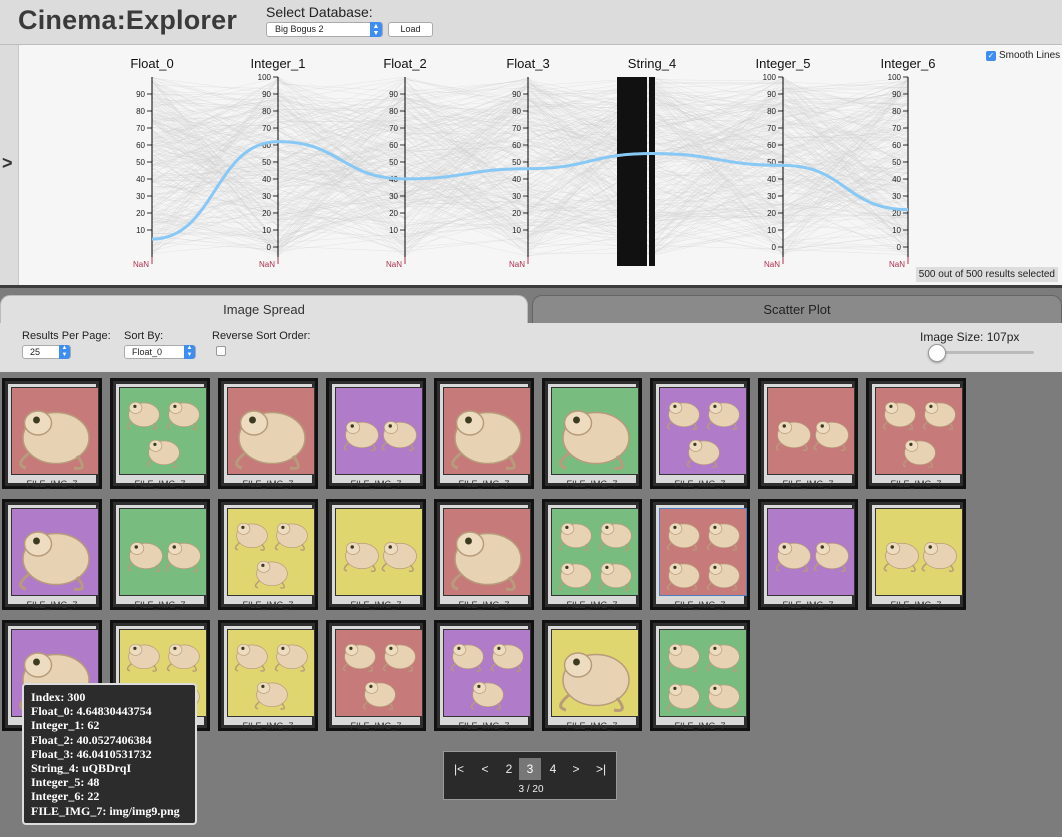  Describe the element at coordinates (485, 769) in the screenshot. I see `prev-page-button: <` at that location.